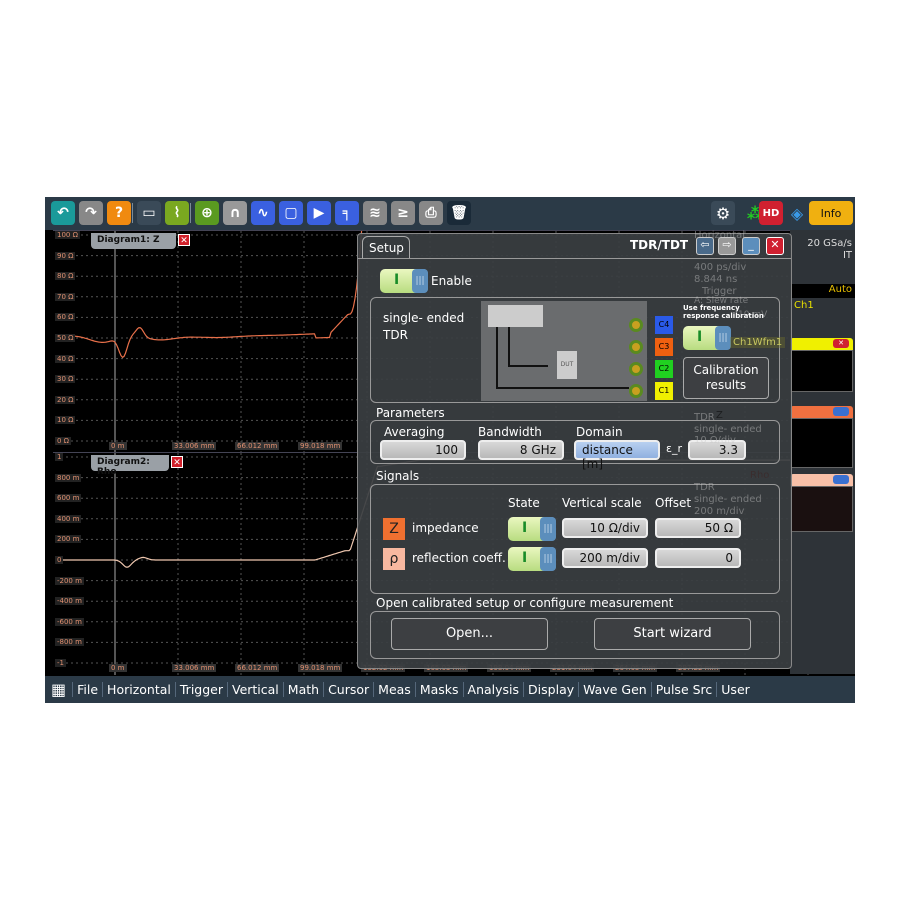 This screenshot has height=900, width=900. What do you see at coordinates (698, 528) in the screenshot?
I see `offset-input: 50 Ω` at bounding box center [698, 528].